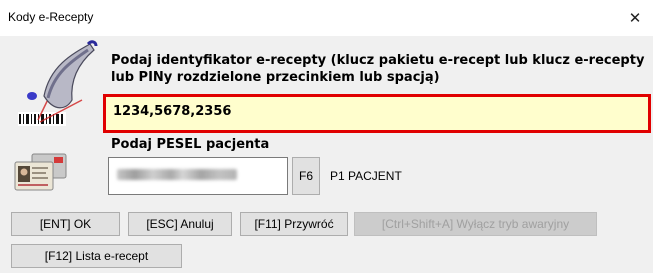 This screenshot has width=653, height=273. I want to click on recipe-code-input, so click(373, 111).